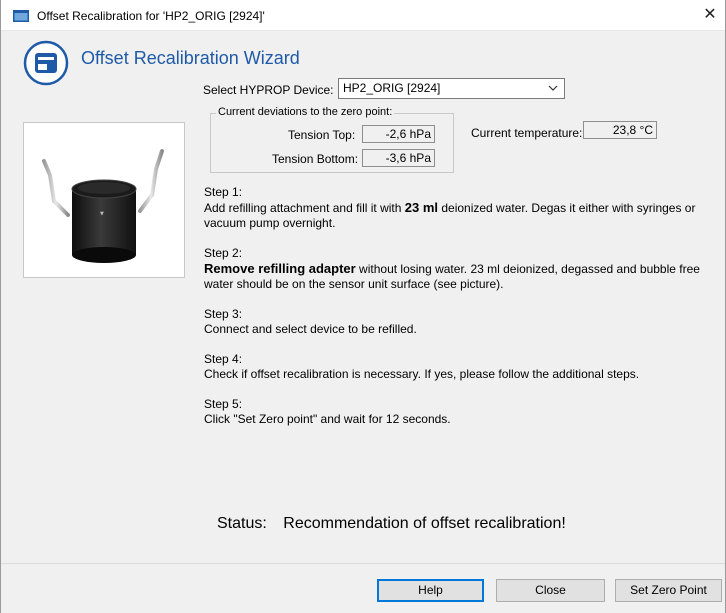 The image size is (726, 613). I want to click on step-title: Step 1:, so click(223, 192).